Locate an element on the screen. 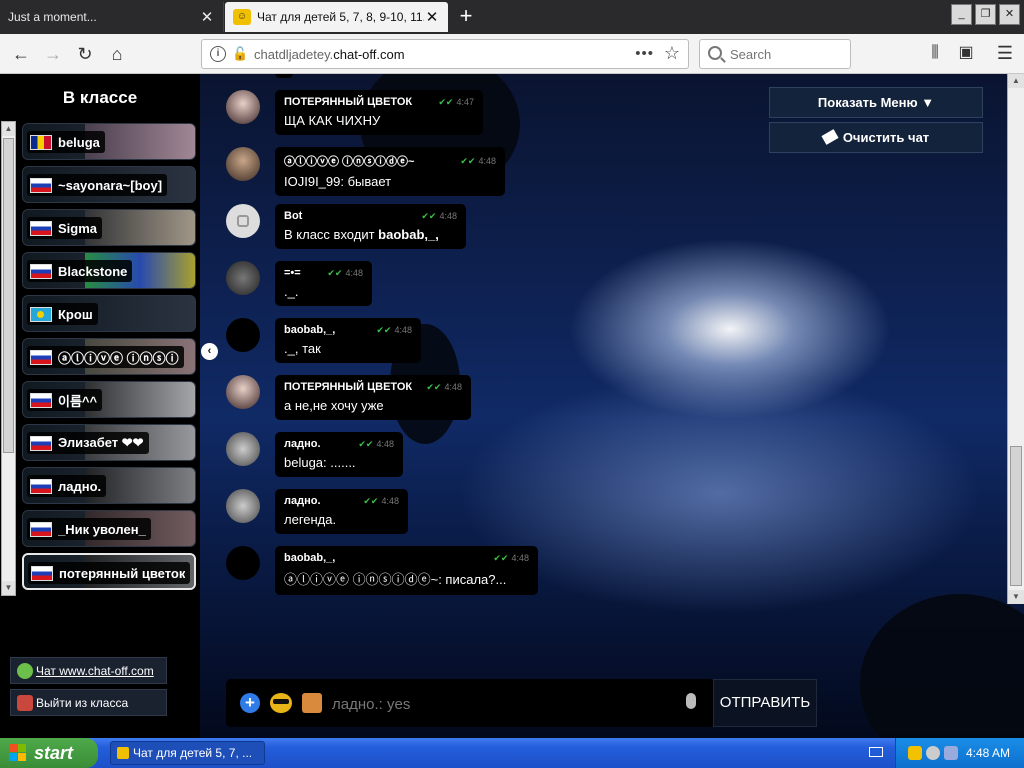  user-item-krosh: Крош is located at coordinates (109, 313).